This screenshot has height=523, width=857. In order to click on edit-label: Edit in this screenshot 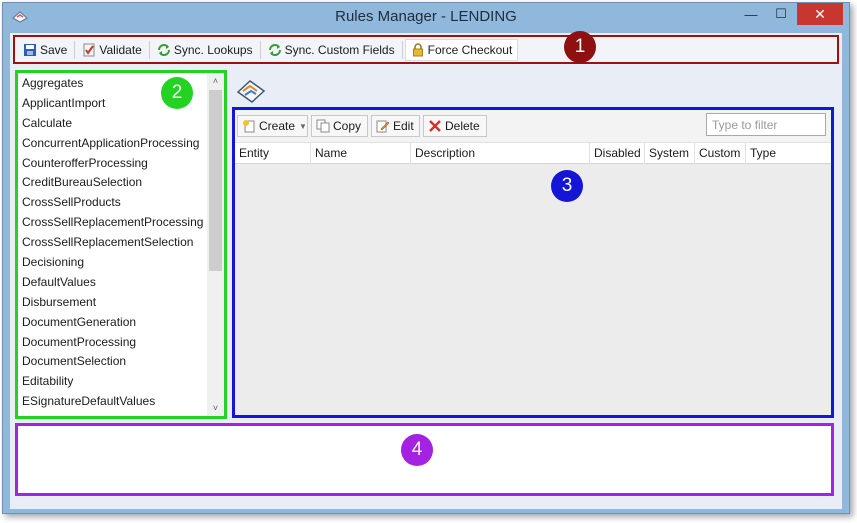, I will do `click(403, 126)`.